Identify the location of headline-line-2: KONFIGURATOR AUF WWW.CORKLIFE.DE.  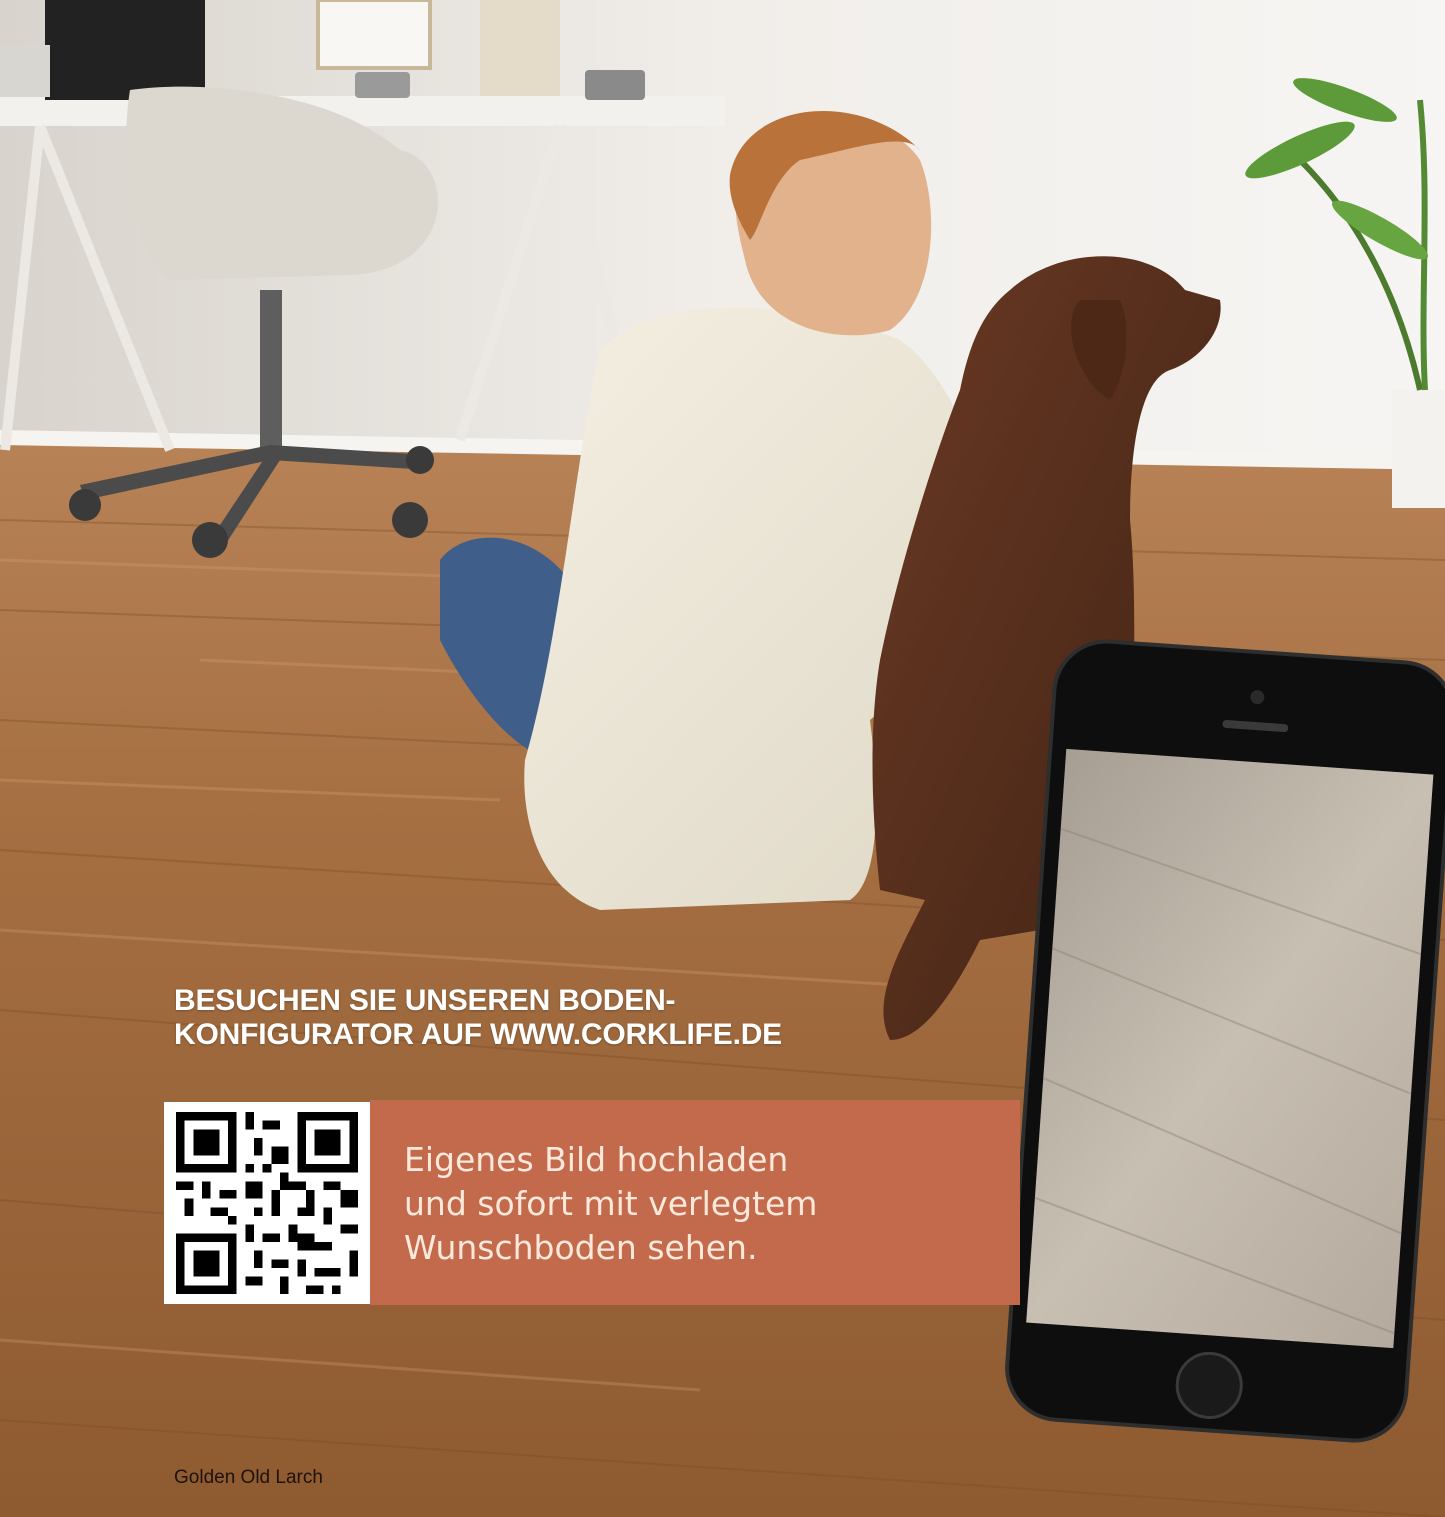
(478, 1034).